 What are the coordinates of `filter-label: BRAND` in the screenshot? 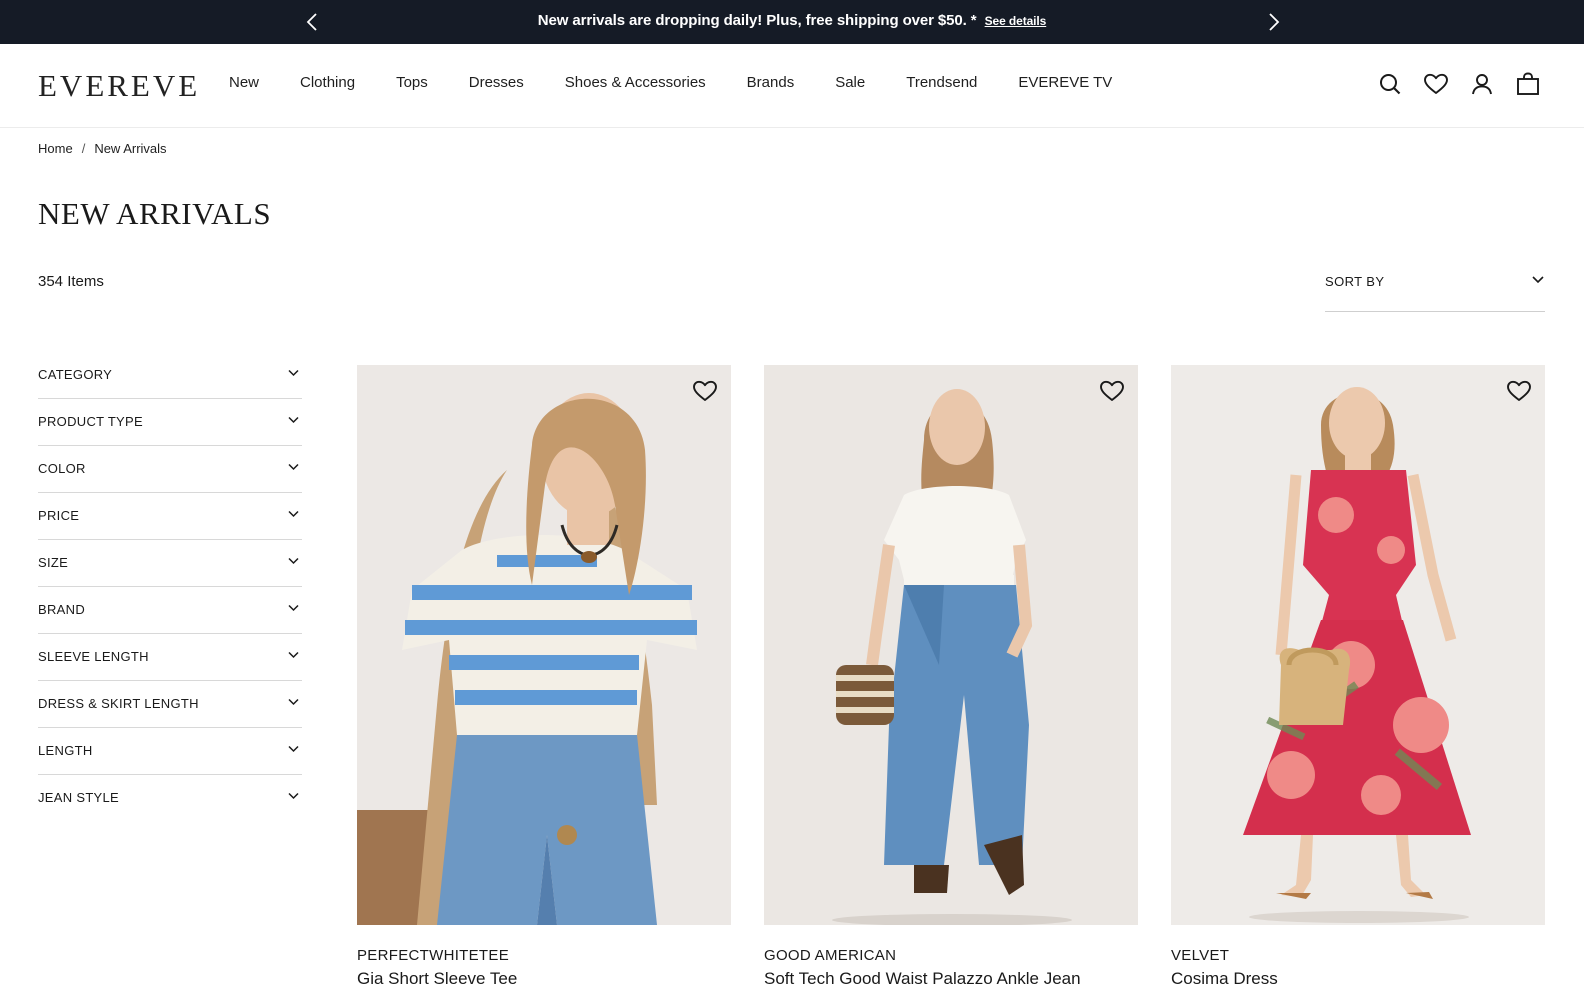 It's located at (62, 609).